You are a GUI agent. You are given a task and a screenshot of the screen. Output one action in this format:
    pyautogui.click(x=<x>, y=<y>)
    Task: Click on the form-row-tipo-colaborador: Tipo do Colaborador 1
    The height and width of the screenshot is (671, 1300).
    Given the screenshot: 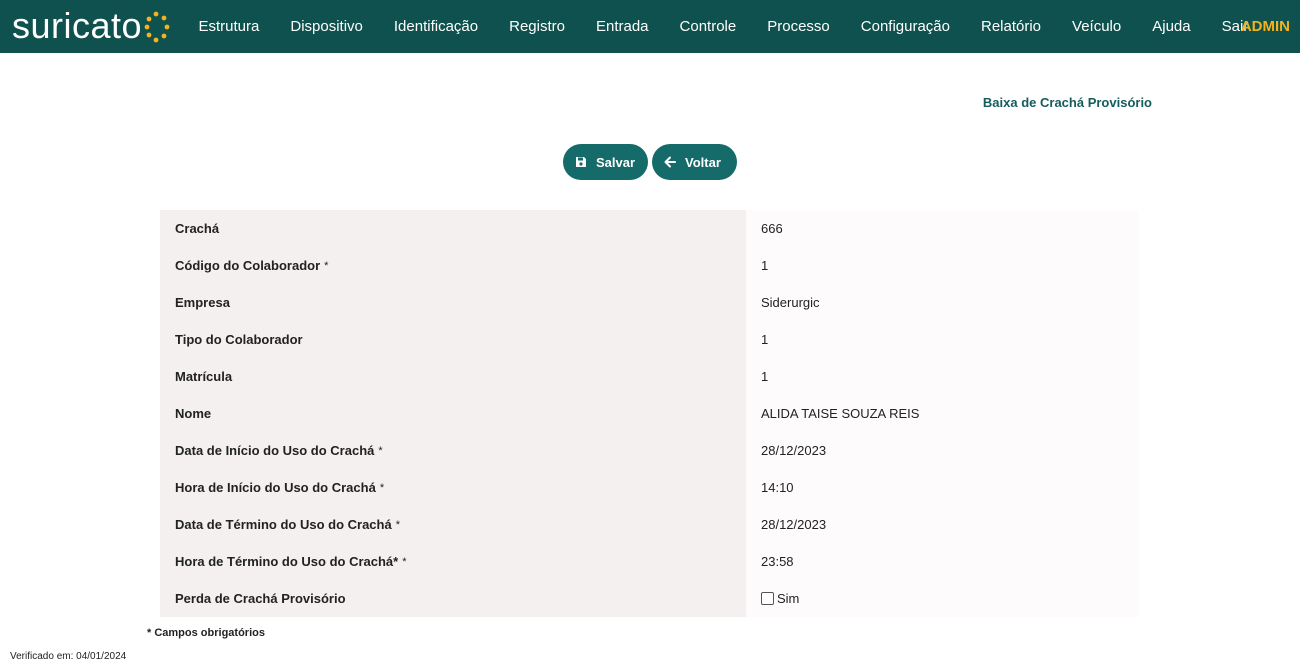 What is the action you would take?
    pyautogui.click(x=649, y=339)
    